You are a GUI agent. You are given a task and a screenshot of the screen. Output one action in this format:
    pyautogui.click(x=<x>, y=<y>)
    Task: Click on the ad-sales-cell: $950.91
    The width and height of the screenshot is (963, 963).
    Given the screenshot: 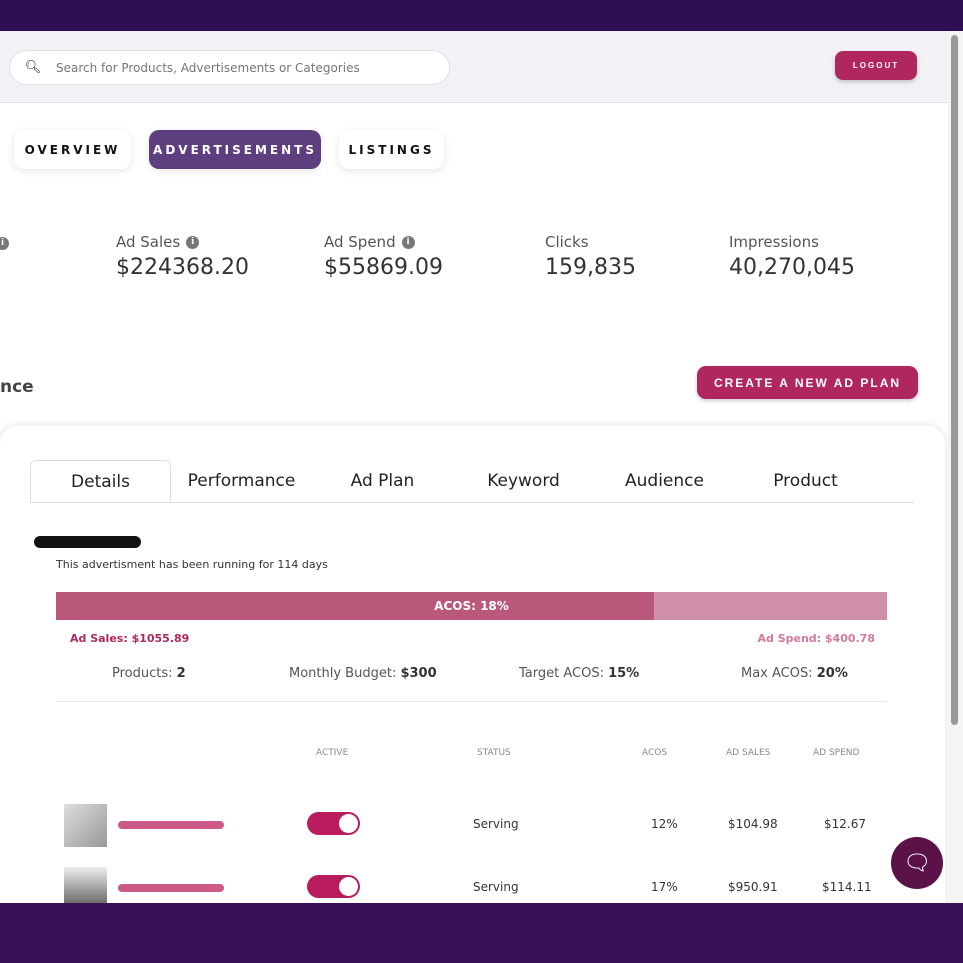 What is the action you would take?
    pyautogui.click(x=753, y=887)
    